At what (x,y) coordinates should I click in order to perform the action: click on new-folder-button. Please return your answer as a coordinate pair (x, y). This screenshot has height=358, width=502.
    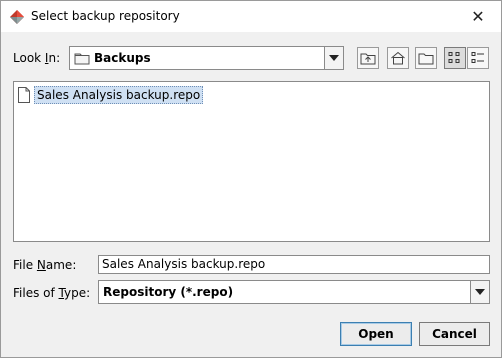
    Looking at the image, I should click on (426, 58).